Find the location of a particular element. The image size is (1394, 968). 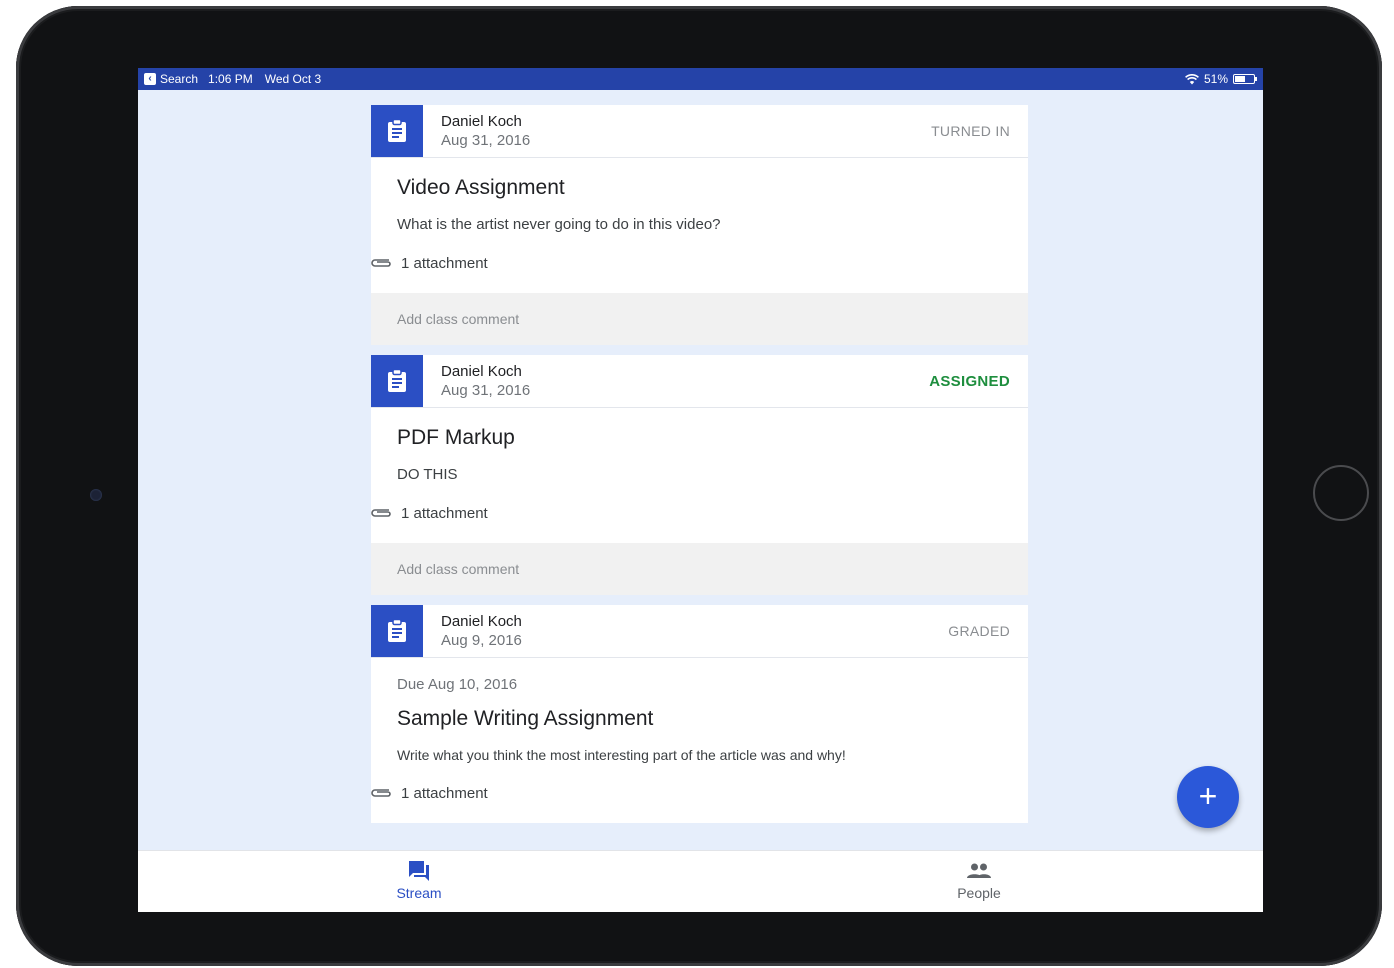

tab-stream: Stream is located at coordinates (419, 880).